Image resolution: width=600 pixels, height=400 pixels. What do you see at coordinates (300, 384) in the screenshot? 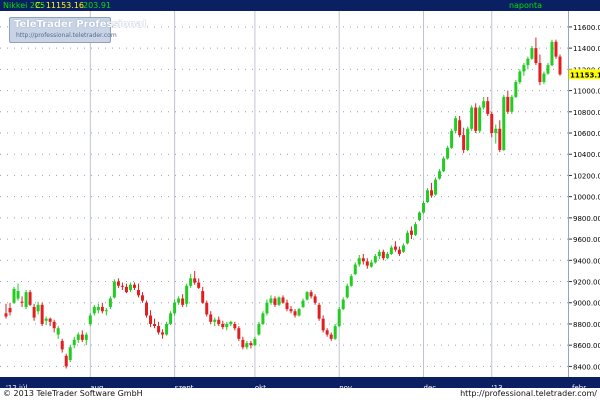
I see `time-axis: '12 júl.aug.szept.okt.nov.dec.'13febr.` at bounding box center [300, 384].